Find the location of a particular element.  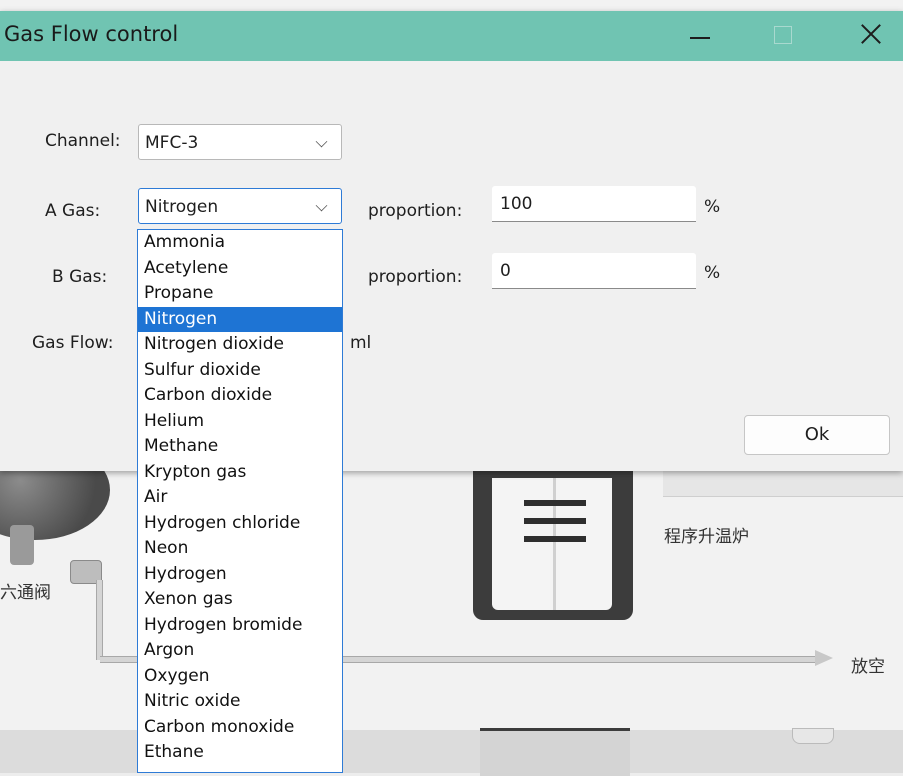

minimize-button is located at coordinates (700, 36).